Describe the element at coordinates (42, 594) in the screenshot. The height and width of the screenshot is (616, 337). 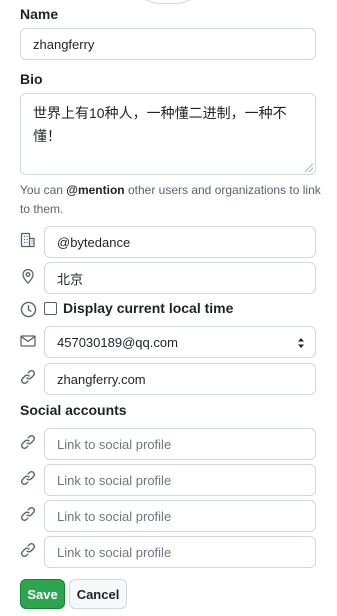
I see `save-button: Save` at that location.